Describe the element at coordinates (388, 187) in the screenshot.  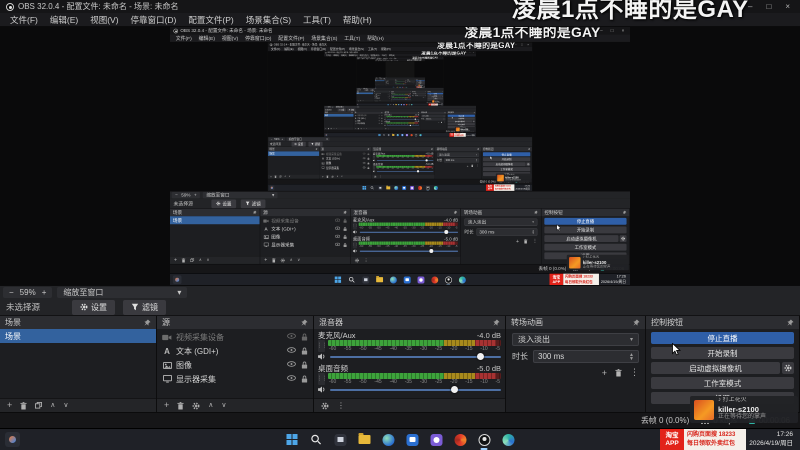
I see `file-explorer-icon` at that location.